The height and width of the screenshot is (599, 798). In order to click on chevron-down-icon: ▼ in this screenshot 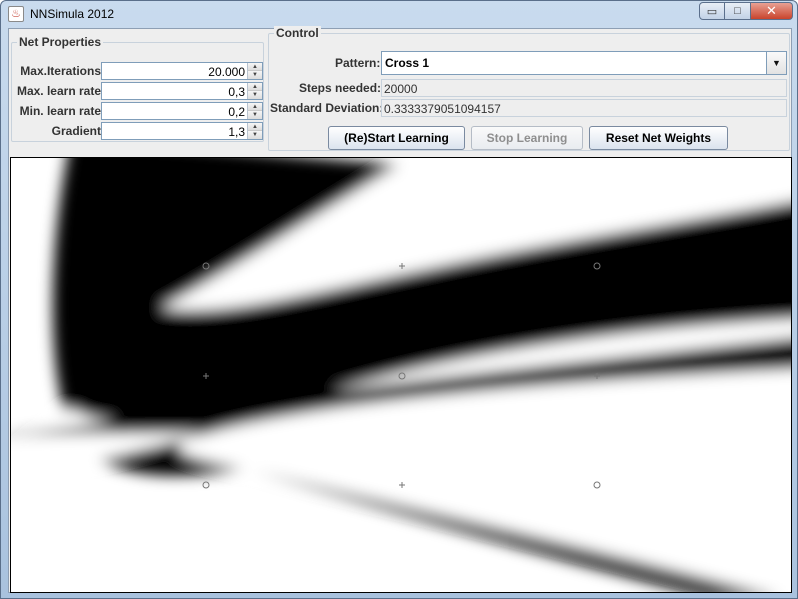, I will do `click(776, 63)`.